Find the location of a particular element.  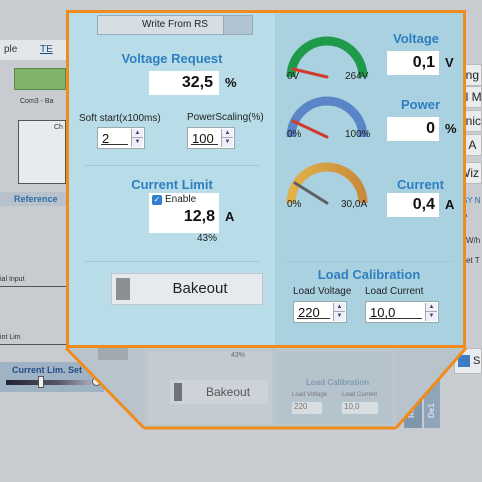

enable-checkbox: ✓ is located at coordinates (157, 200).